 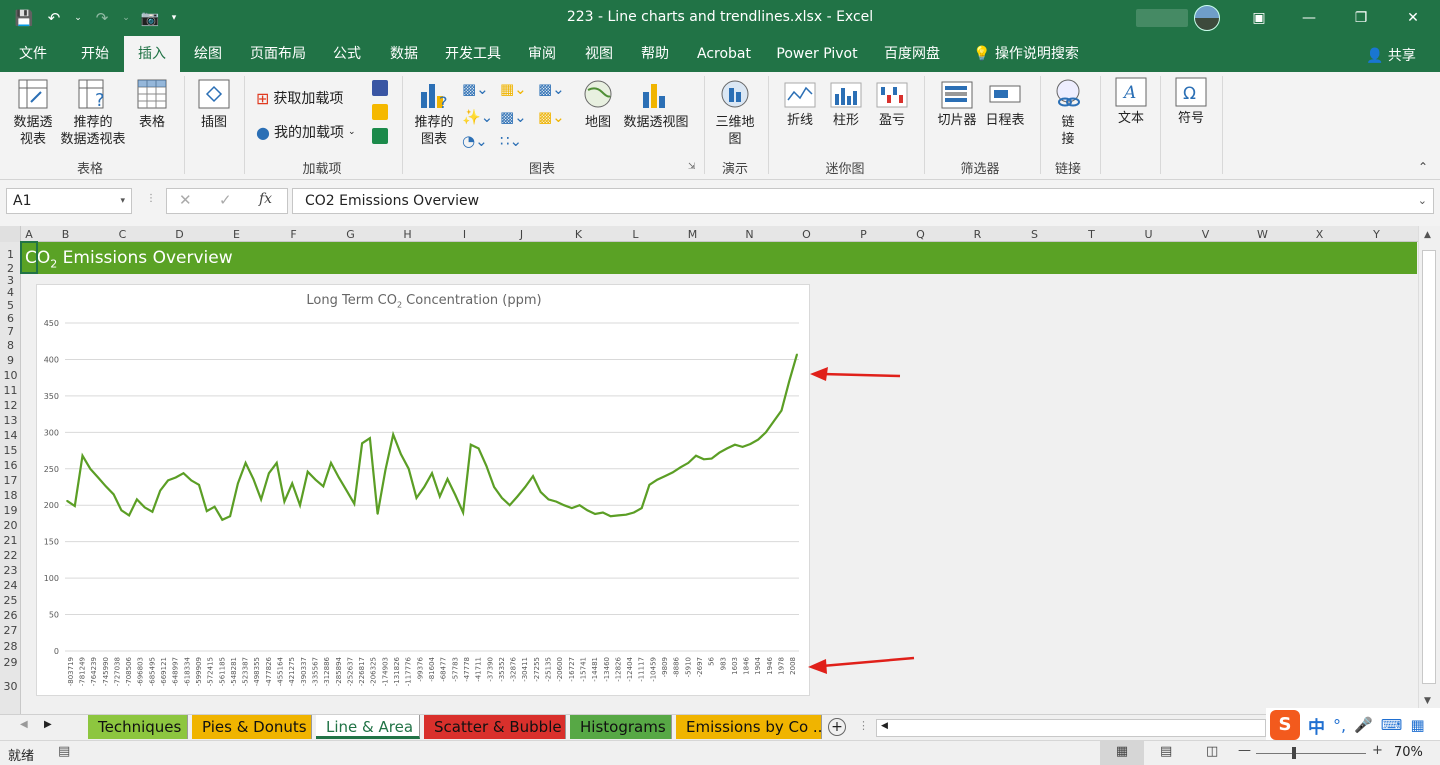 What do you see at coordinates (475, 141) in the screenshot?
I see `pie-chart-icon: ◔⌄` at bounding box center [475, 141].